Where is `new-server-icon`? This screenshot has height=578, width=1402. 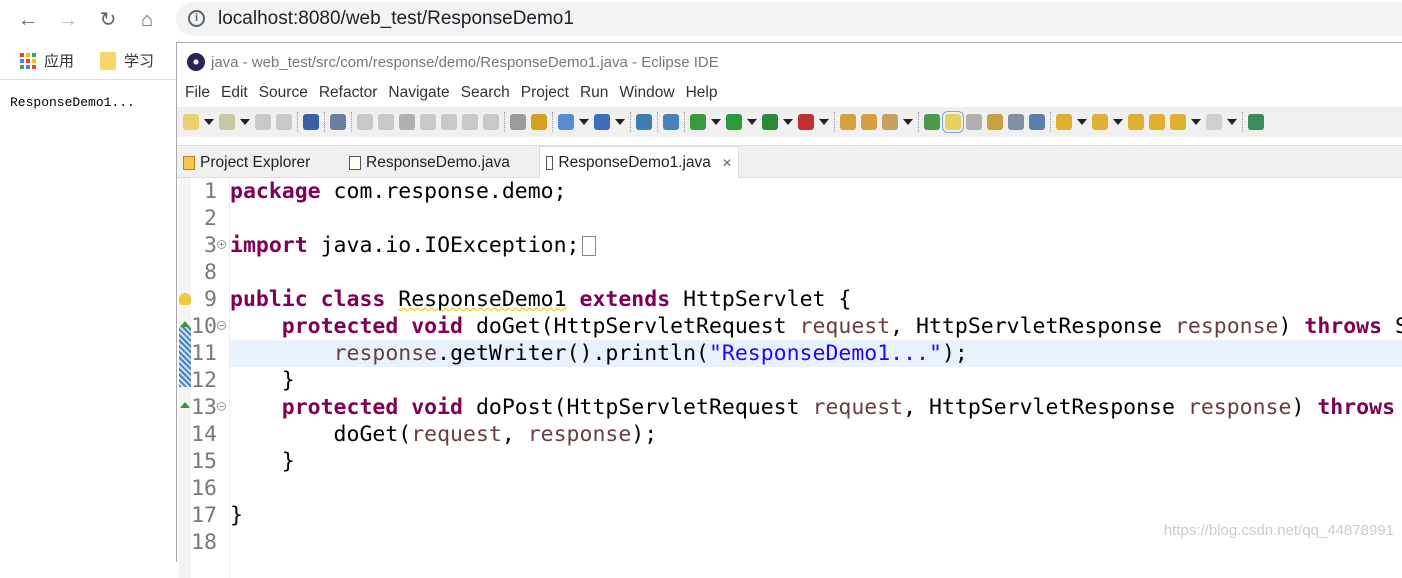 new-server-icon is located at coordinates (566, 122).